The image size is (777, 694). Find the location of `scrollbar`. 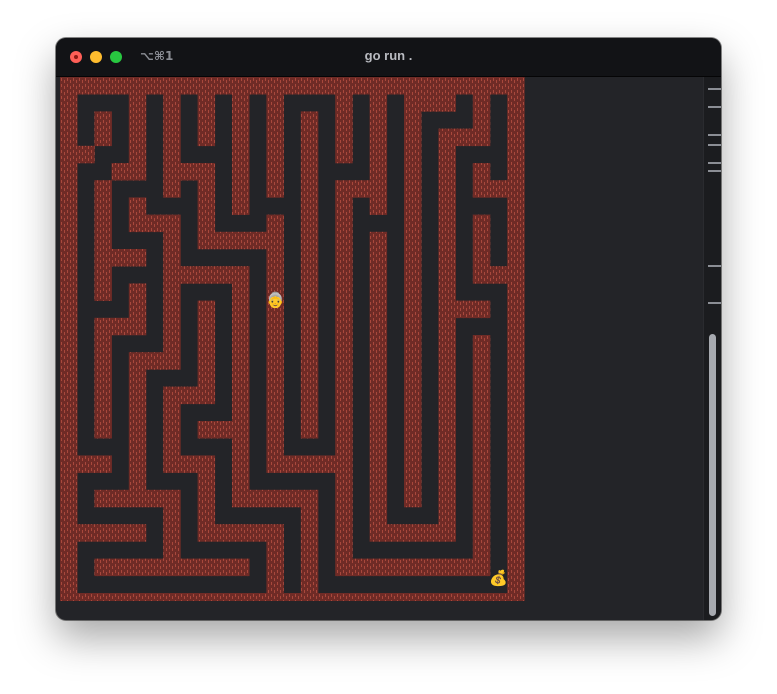

scrollbar is located at coordinates (712, 348).